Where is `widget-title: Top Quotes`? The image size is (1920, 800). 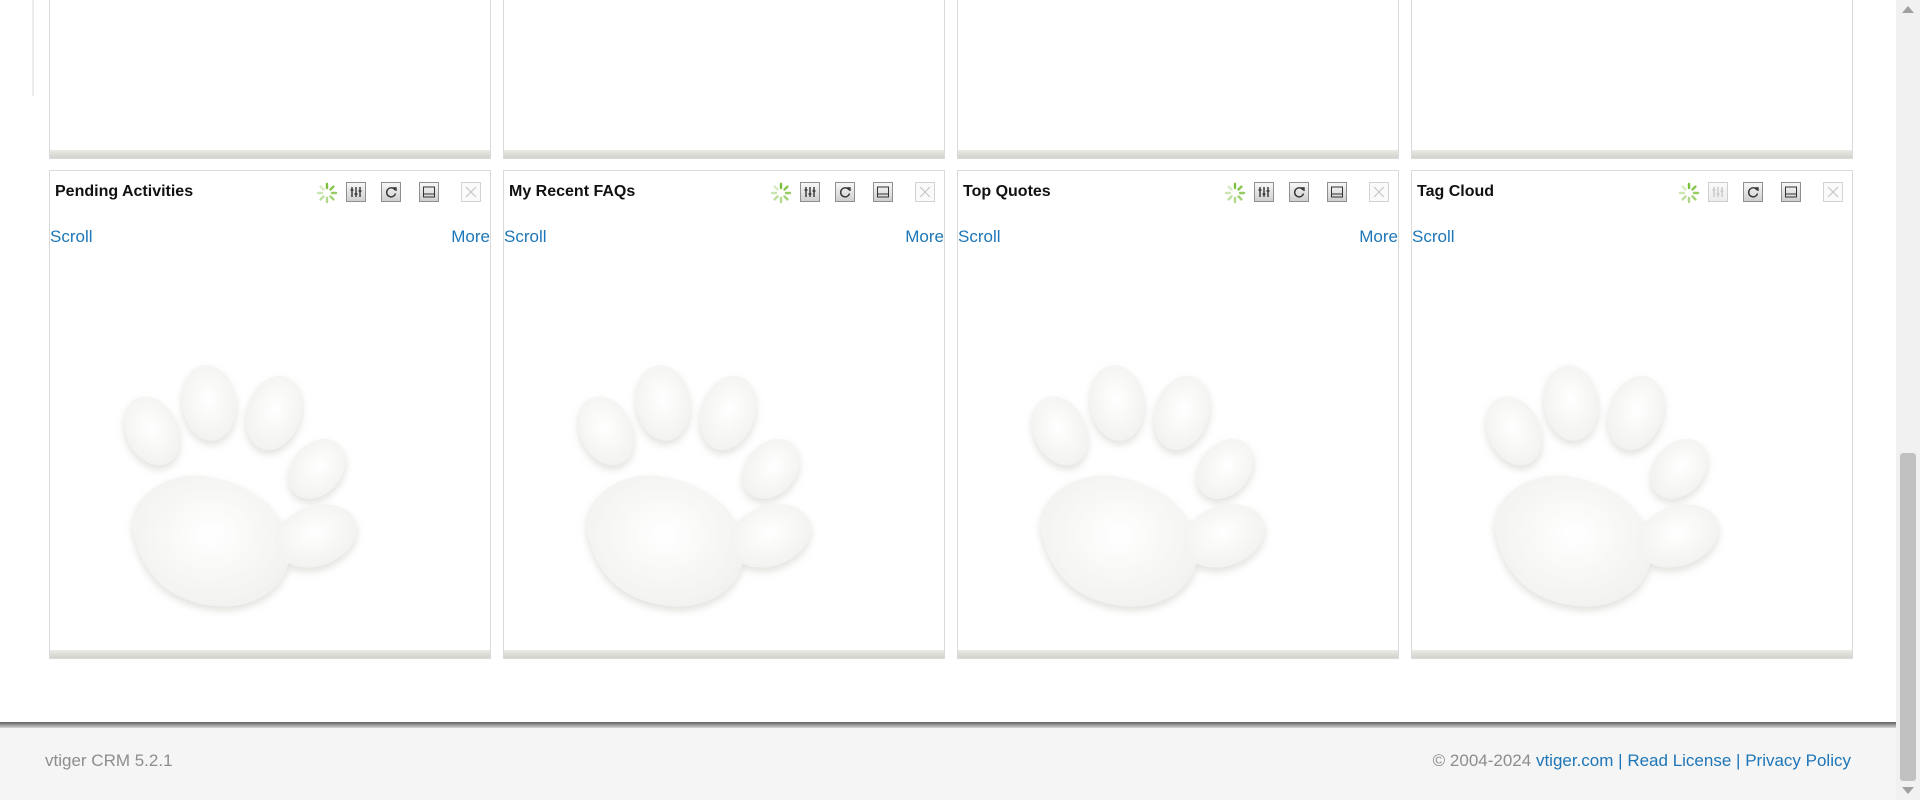 widget-title: Top Quotes is located at coordinates (1007, 191).